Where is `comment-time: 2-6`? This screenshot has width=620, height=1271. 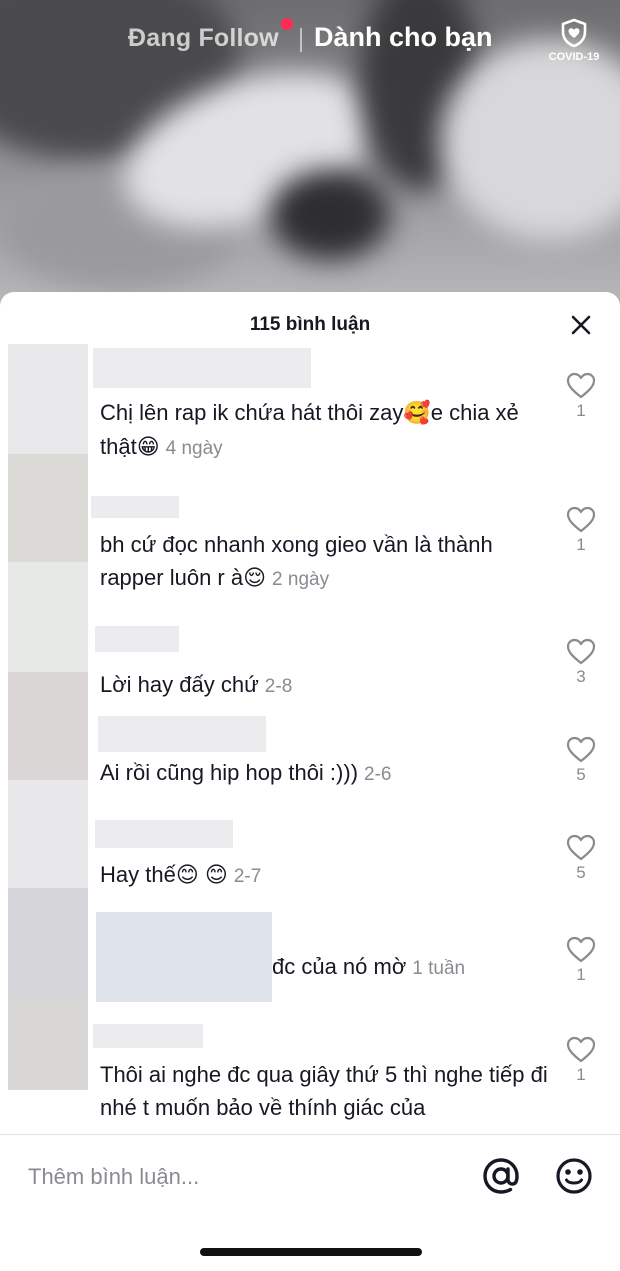
comment-time: 2-6 is located at coordinates (378, 774).